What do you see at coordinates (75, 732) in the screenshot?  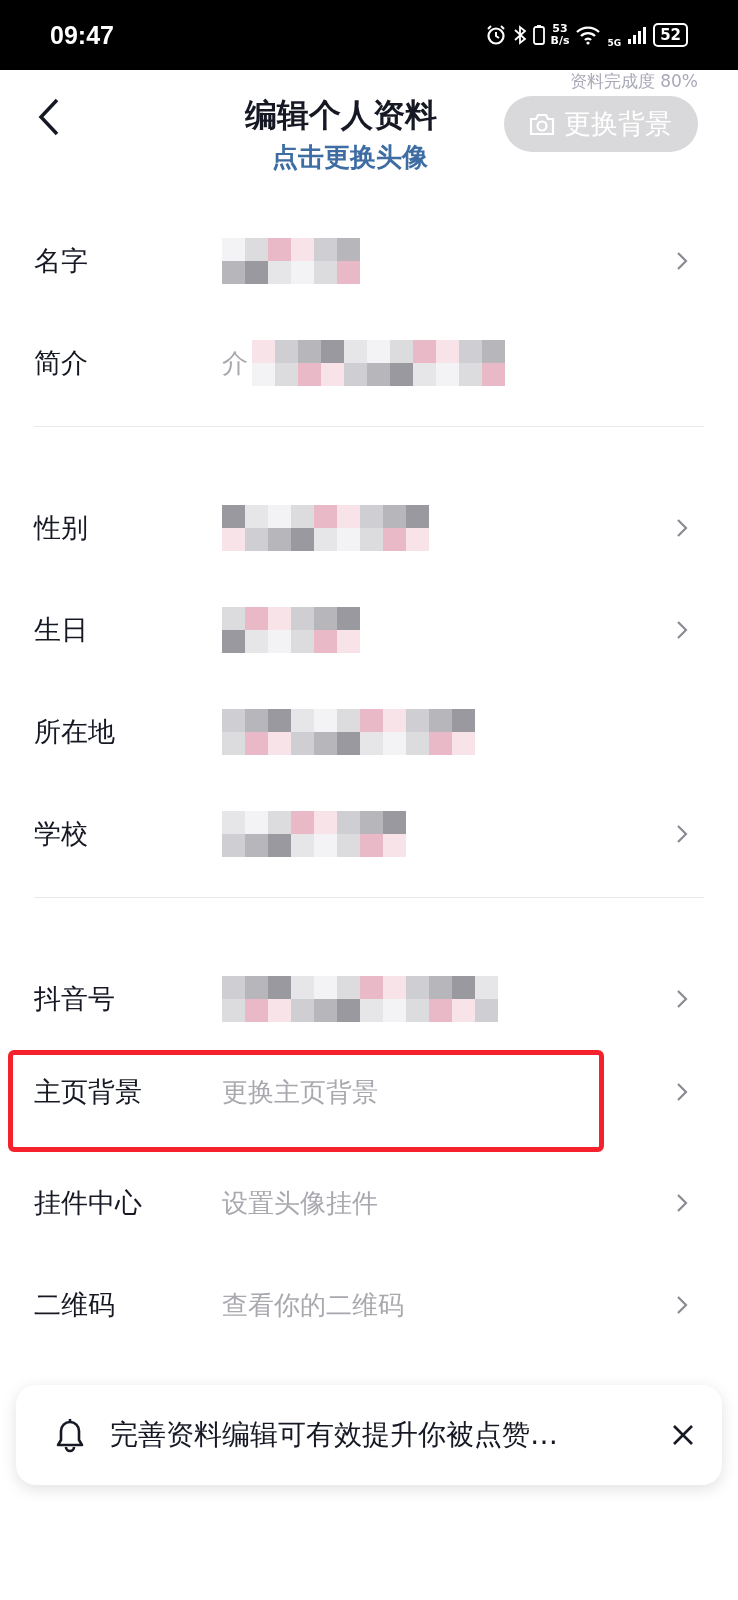 I see `row-label: 所在地` at bounding box center [75, 732].